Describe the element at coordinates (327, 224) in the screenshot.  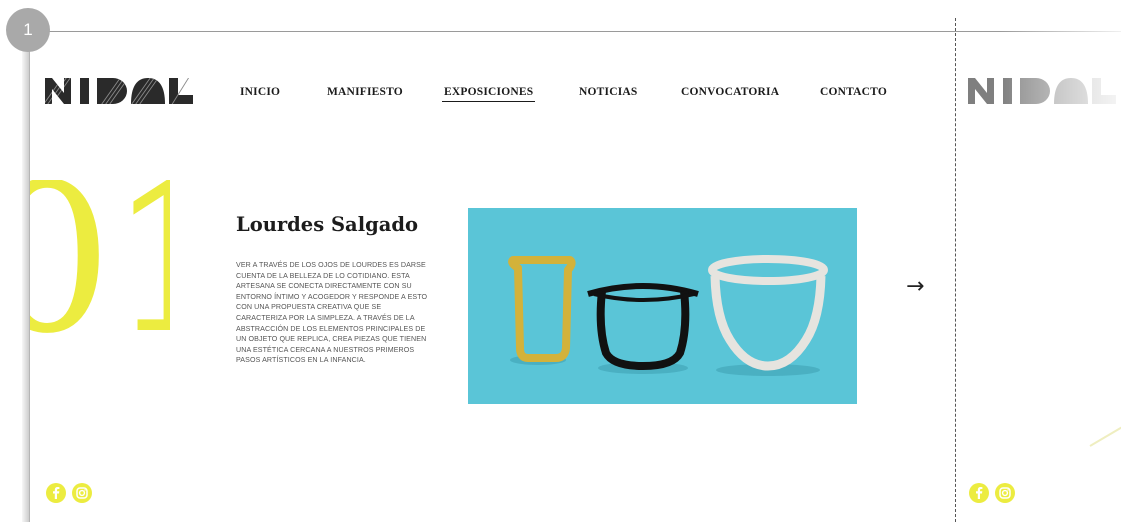
I see `artist-name: Lourdes Salgado` at that location.